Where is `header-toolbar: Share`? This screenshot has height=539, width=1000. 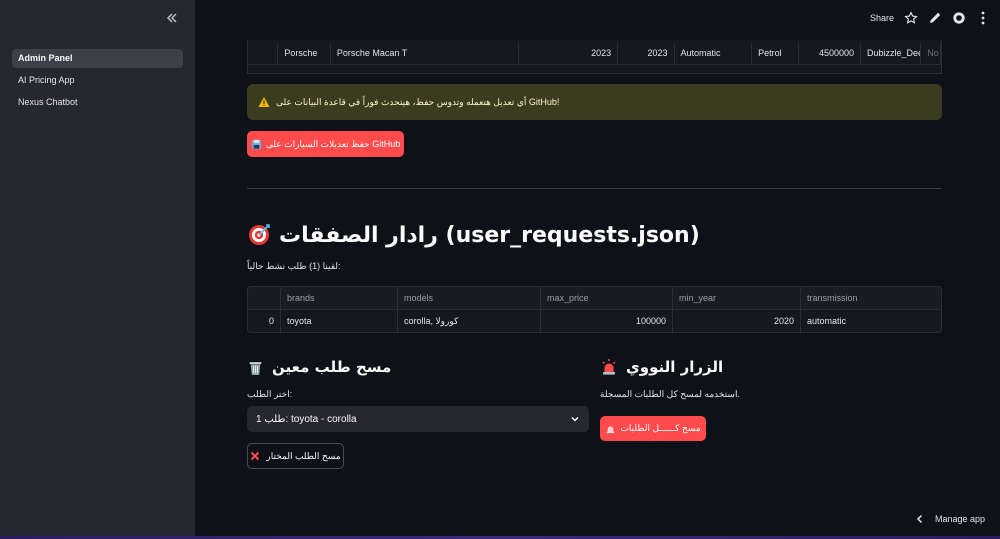 header-toolbar: Share is located at coordinates (918, 18).